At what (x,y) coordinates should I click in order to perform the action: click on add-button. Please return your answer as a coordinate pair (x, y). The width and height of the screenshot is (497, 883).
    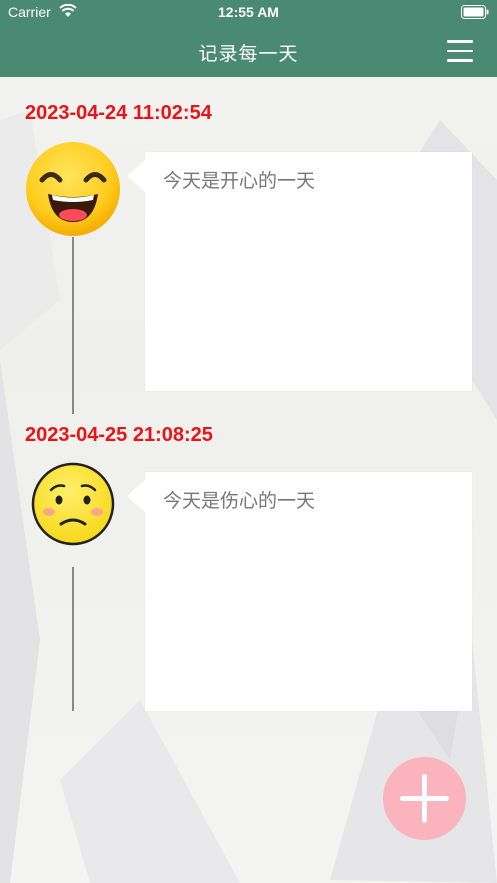
    Looking at the image, I should click on (424, 798).